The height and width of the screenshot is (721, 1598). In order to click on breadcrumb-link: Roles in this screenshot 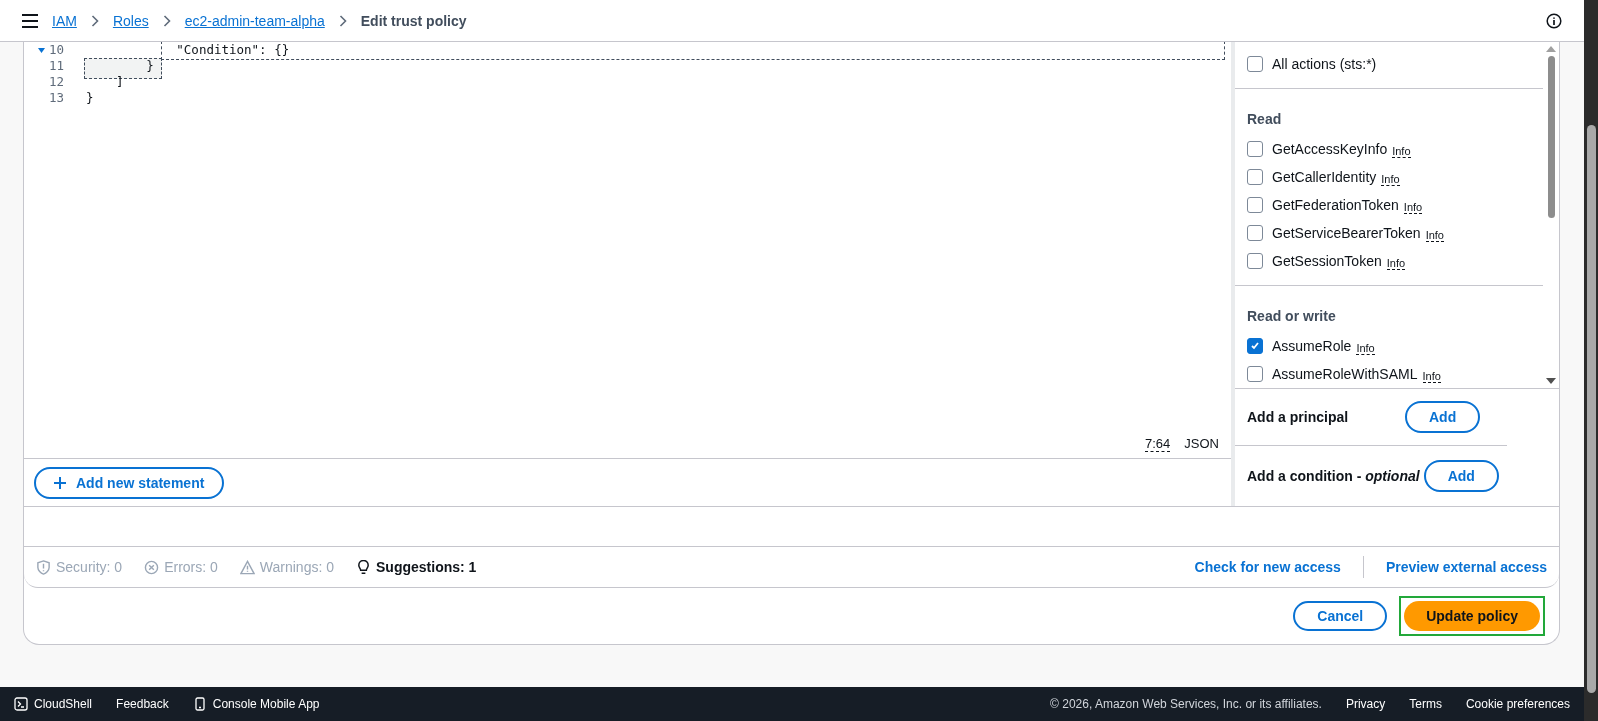, I will do `click(130, 20)`.